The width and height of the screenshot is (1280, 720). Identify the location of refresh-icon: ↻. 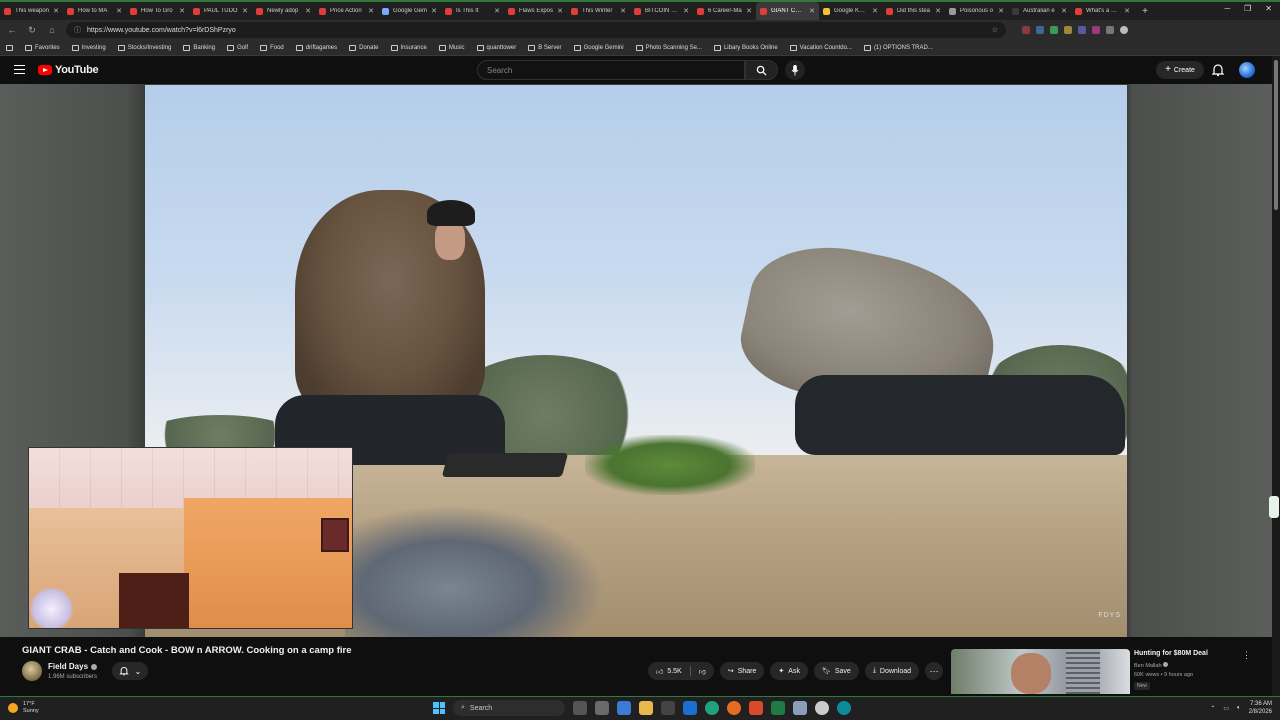
(32, 30).